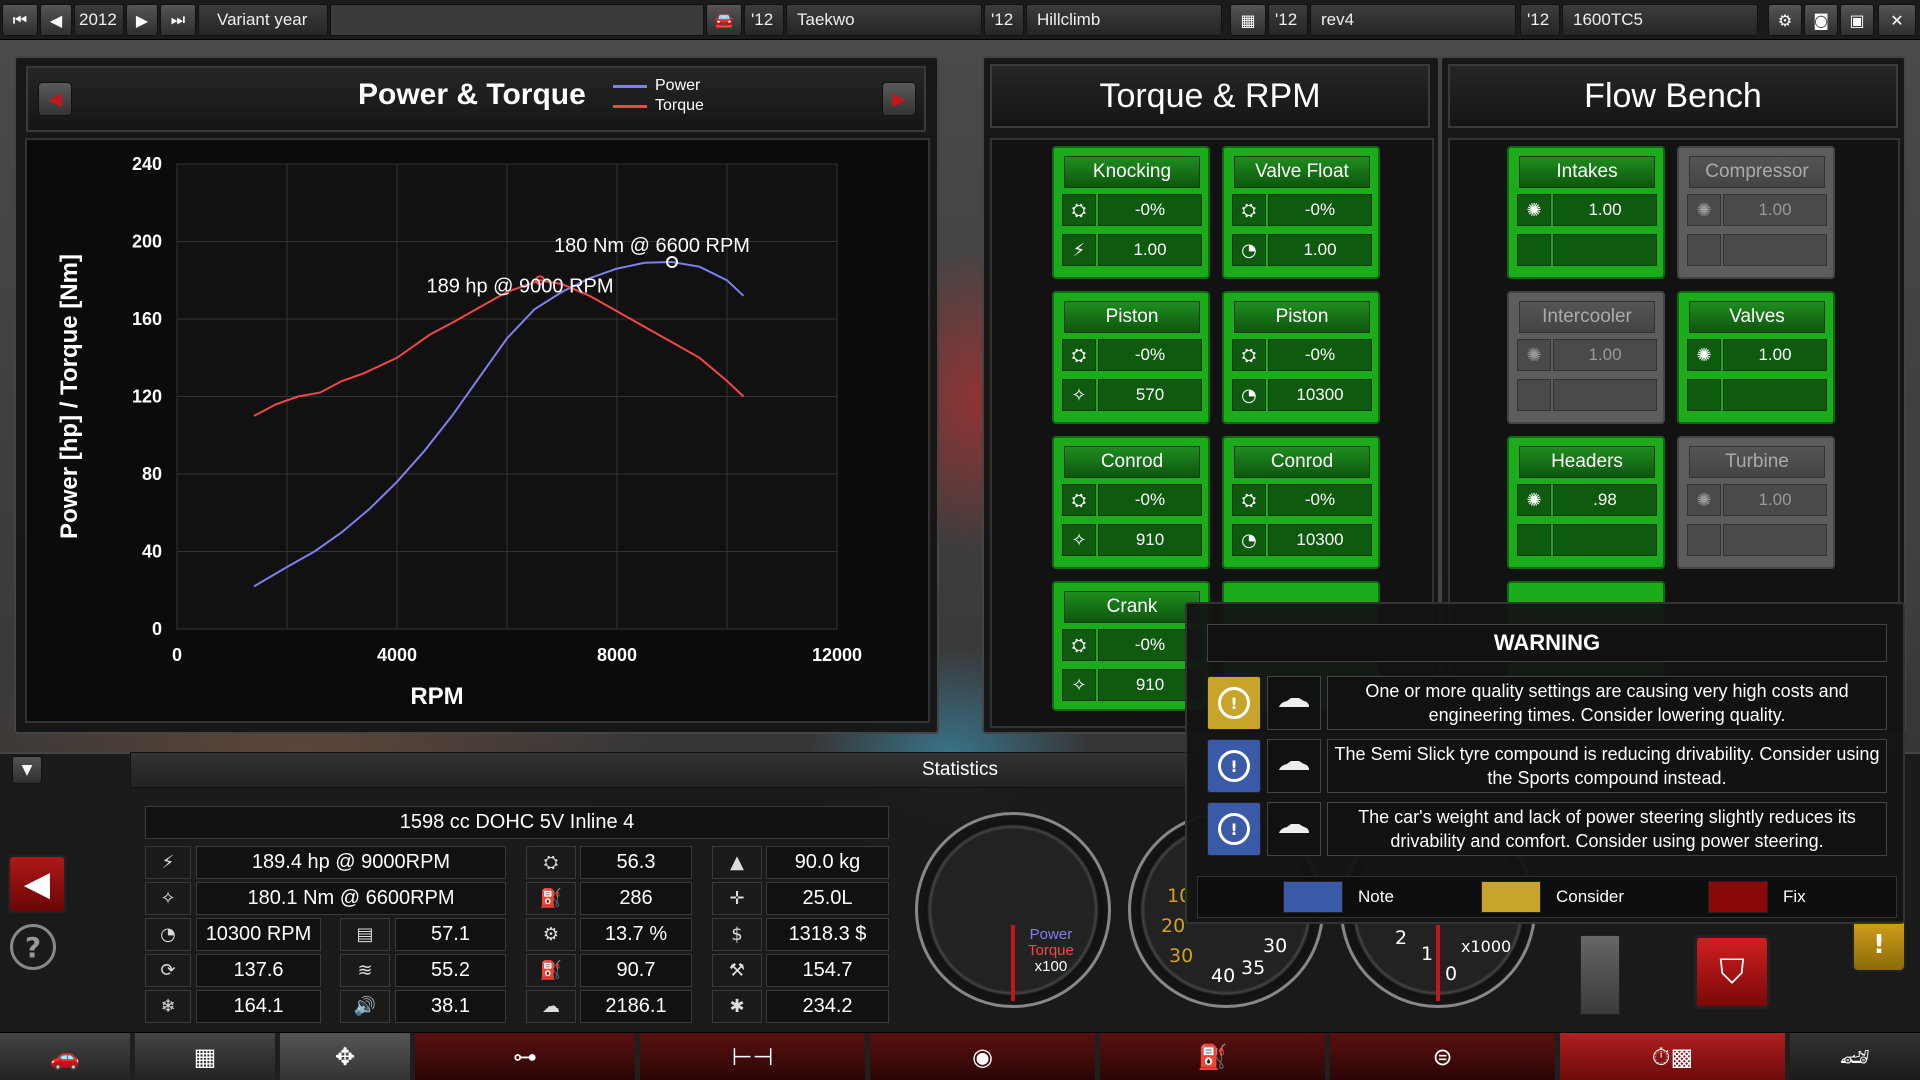 The image size is (1920, 1080). What do you see at coordinates (157, 629) in the screenshot?
I see `y-tick-label: 0` at bounding box center [157, 629].